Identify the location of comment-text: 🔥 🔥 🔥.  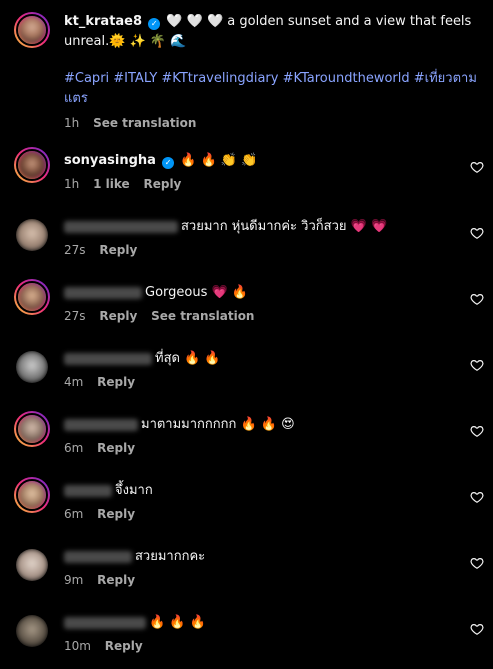
(177, 622).